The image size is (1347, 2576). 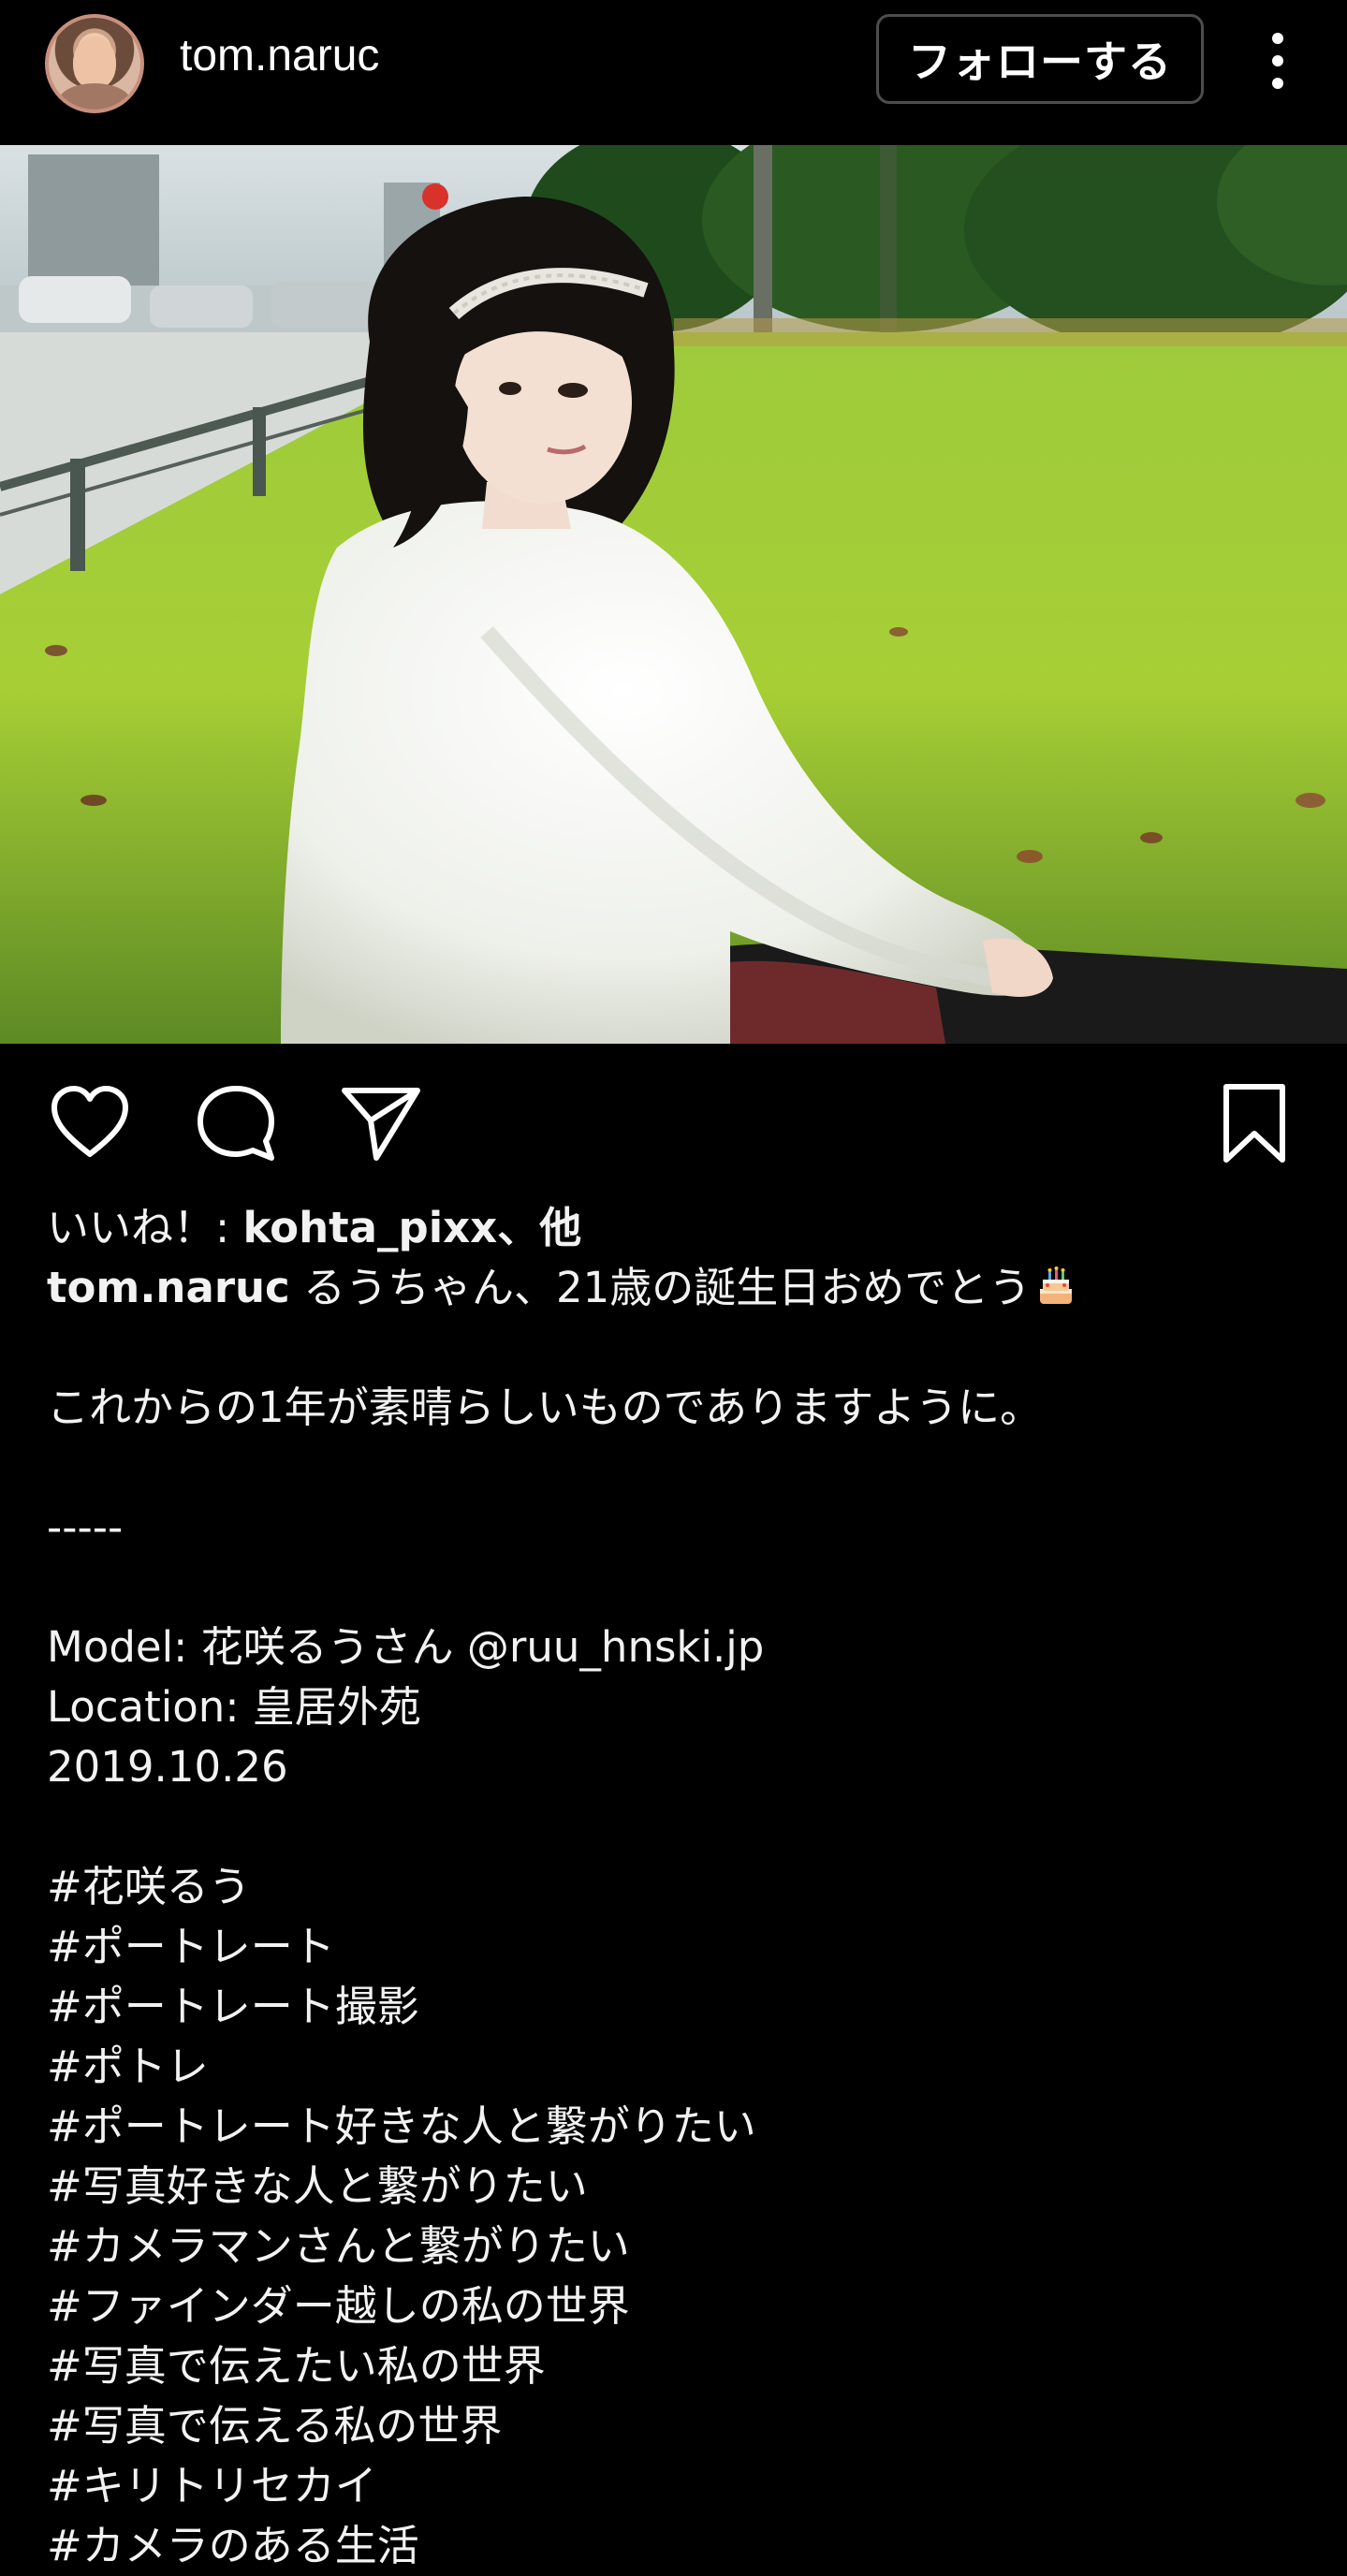 I want to click on action-bar, so click(x=673, y=1118).